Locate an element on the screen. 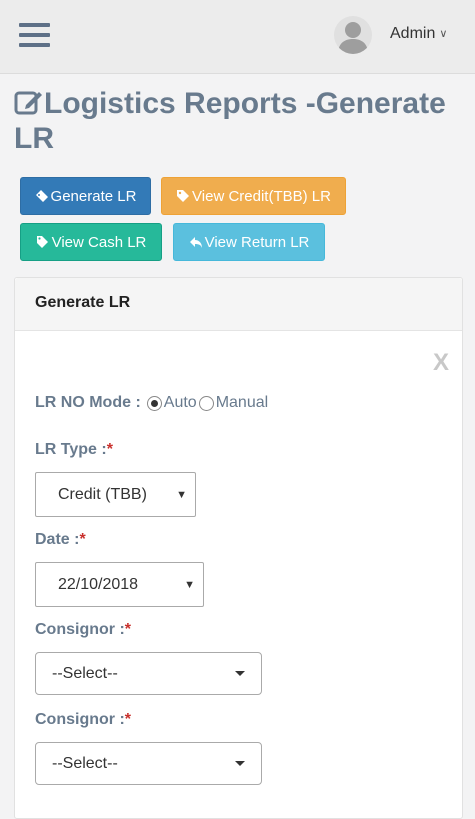 The height and width of the screenshot is (819, 475). consignor-2-label-text: Consignor : is located at coordinates (80, 719).